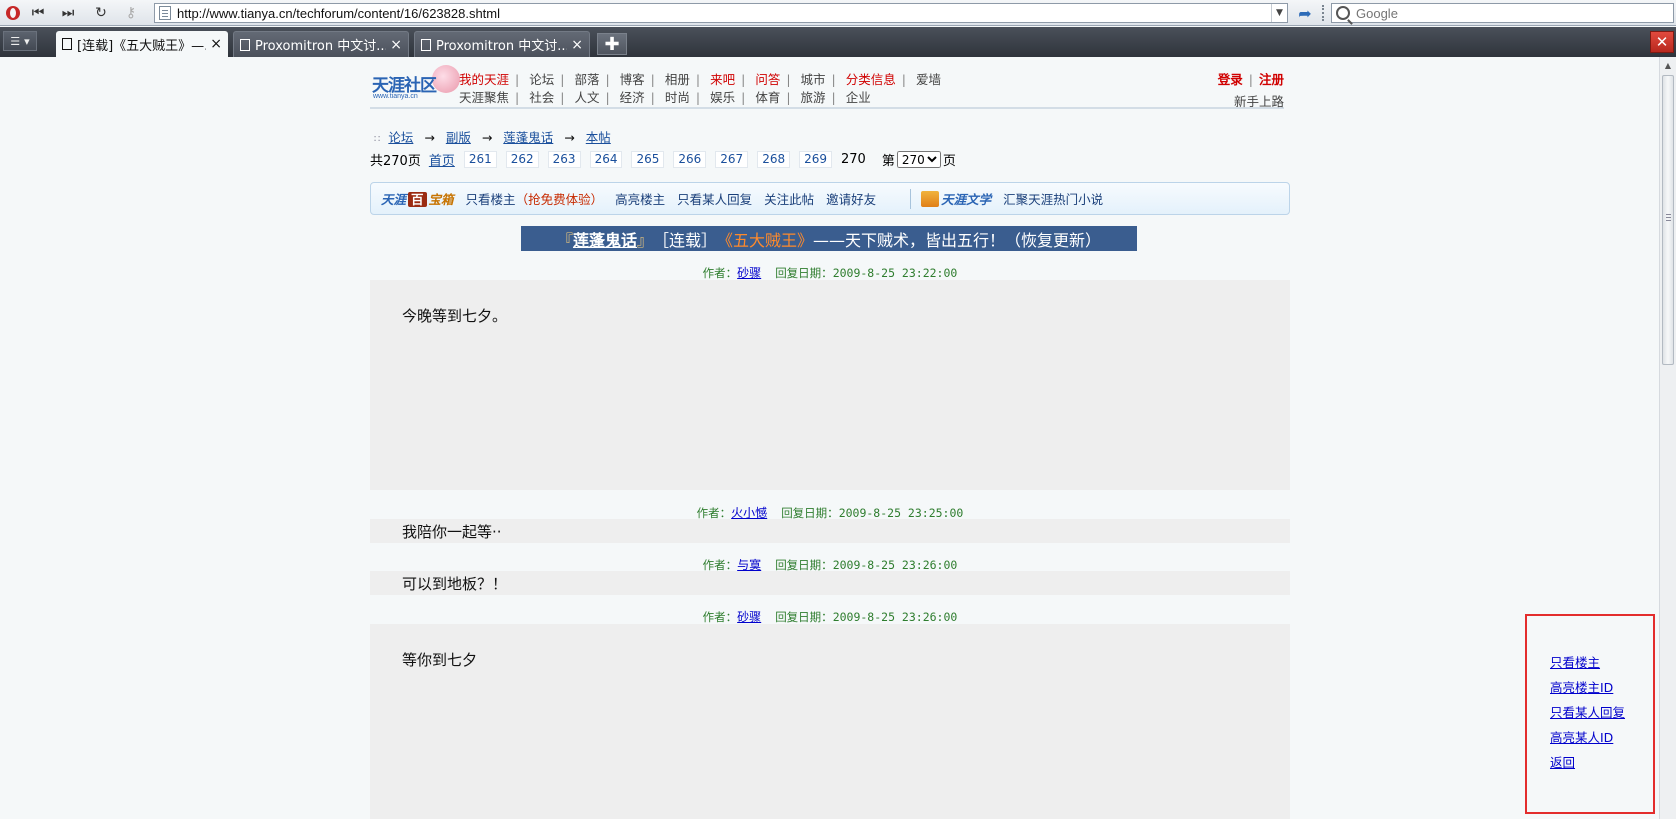 This screenshot has height=819, width=1676. Describe the element at coordinates (815, 159) in the screenshot. I see `page-link-269: 269` at that location.